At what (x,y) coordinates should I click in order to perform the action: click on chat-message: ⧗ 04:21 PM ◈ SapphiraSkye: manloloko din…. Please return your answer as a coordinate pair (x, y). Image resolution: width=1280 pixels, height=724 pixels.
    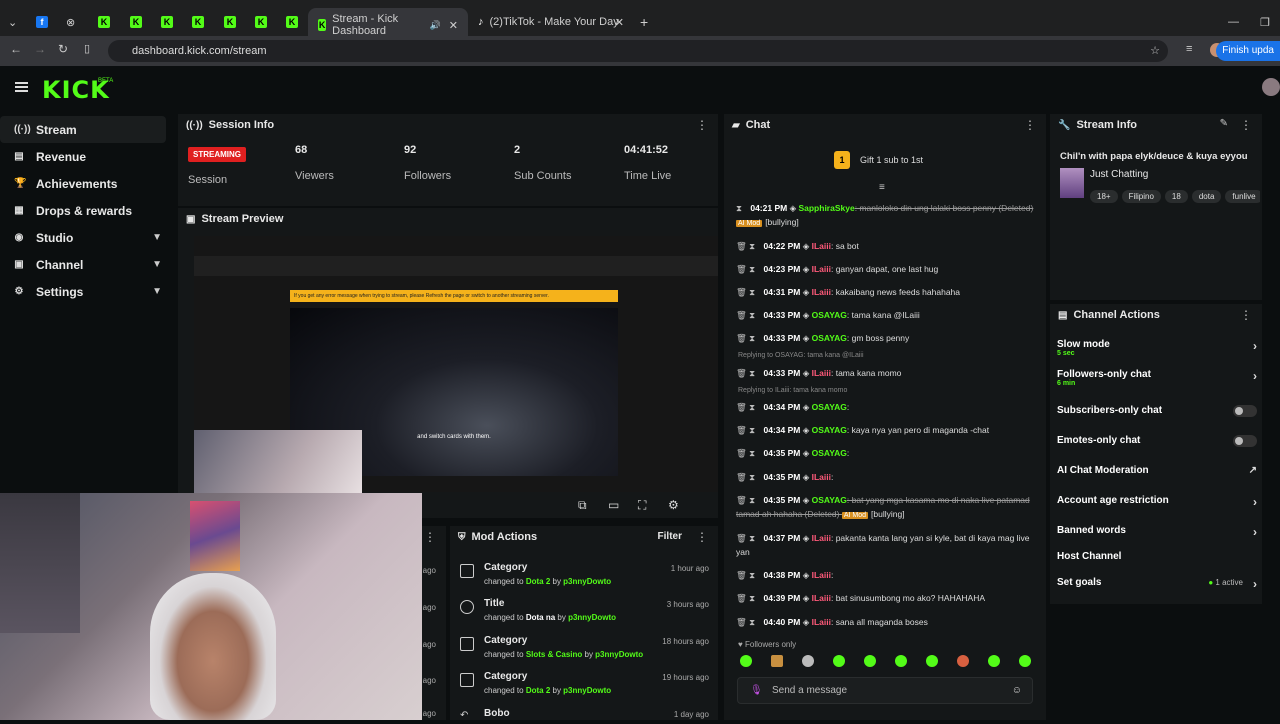
    Looking at the image, I should click on (886, 216).